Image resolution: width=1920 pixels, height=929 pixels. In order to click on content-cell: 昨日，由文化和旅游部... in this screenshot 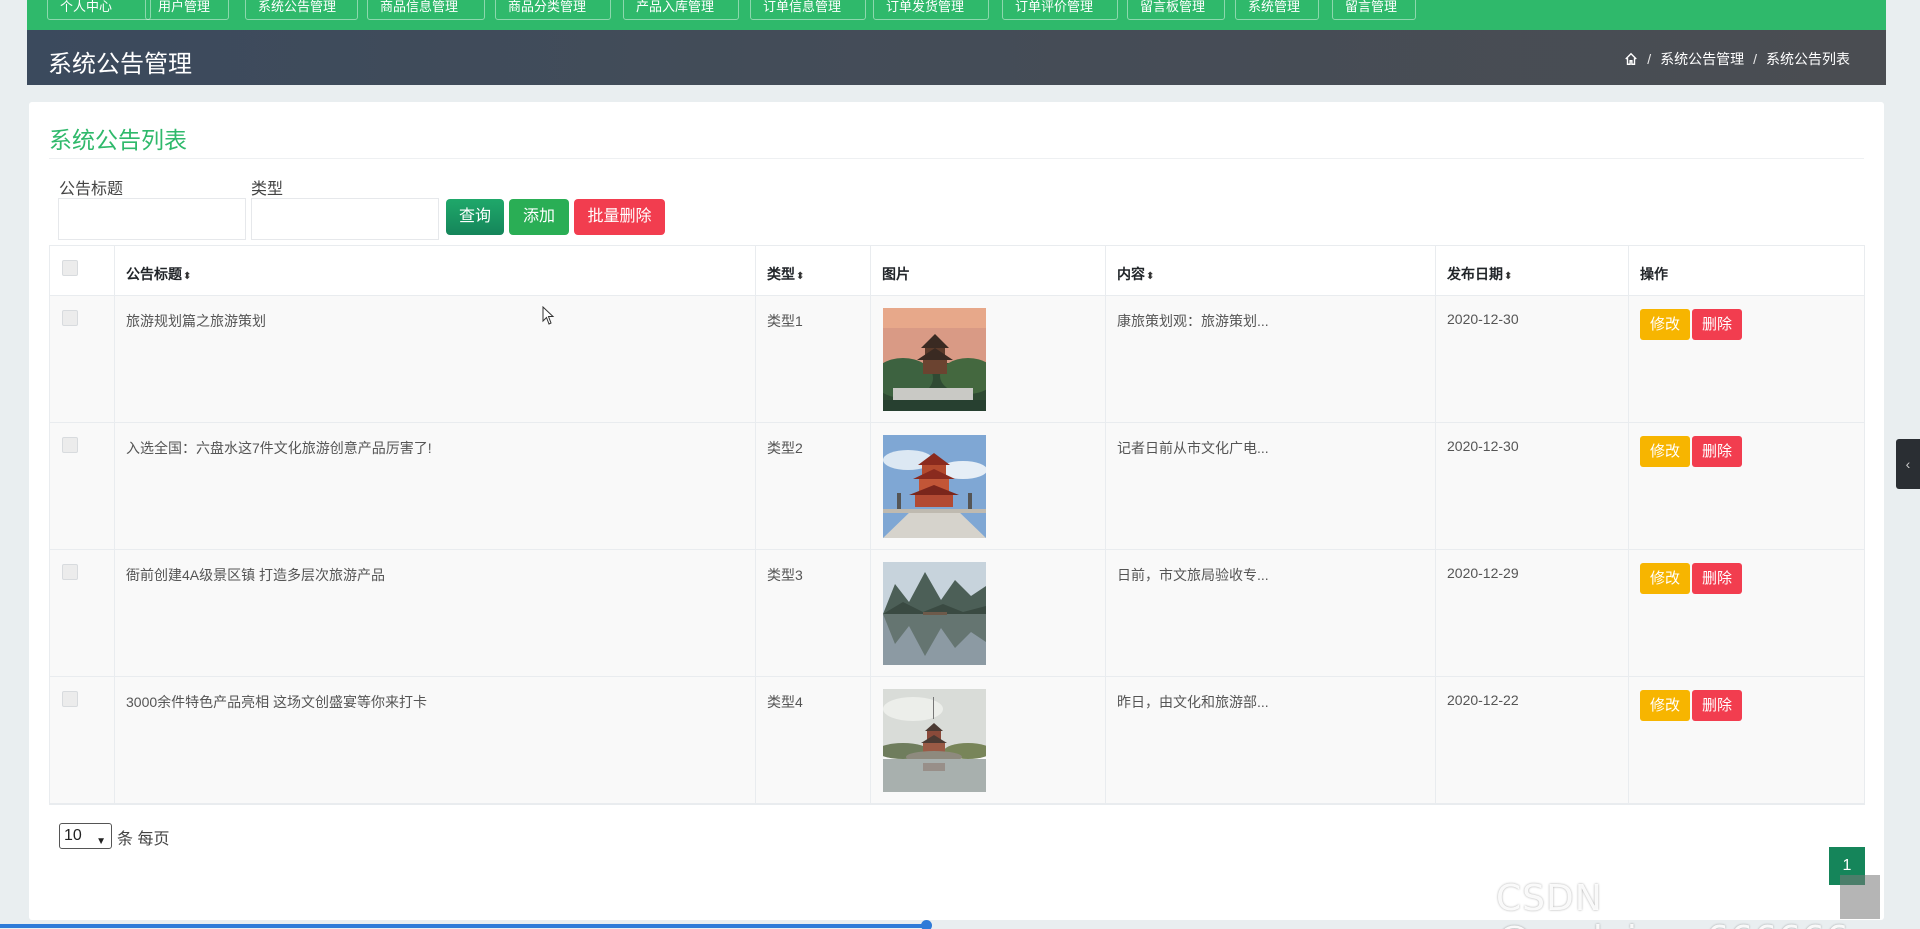, I will do `click(1271, 740)`.